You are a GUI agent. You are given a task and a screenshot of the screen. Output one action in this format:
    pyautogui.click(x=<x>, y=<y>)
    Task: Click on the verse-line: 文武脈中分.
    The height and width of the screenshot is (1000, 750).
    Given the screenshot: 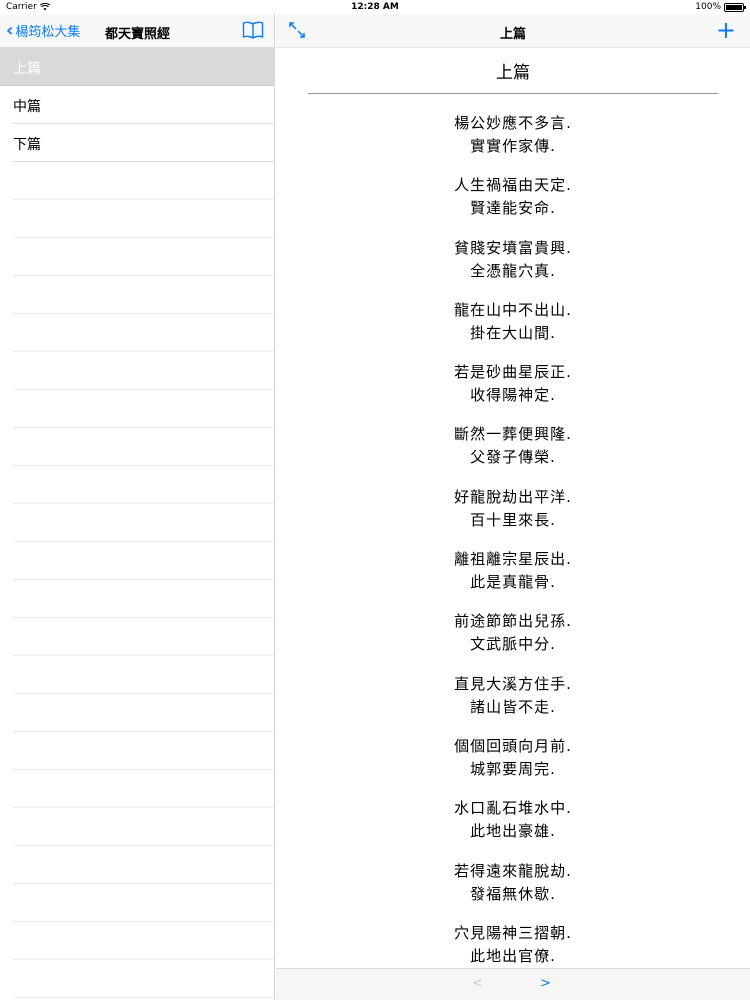 What is the action you would take?
    pyautogui.click(x=513, y=644)
    